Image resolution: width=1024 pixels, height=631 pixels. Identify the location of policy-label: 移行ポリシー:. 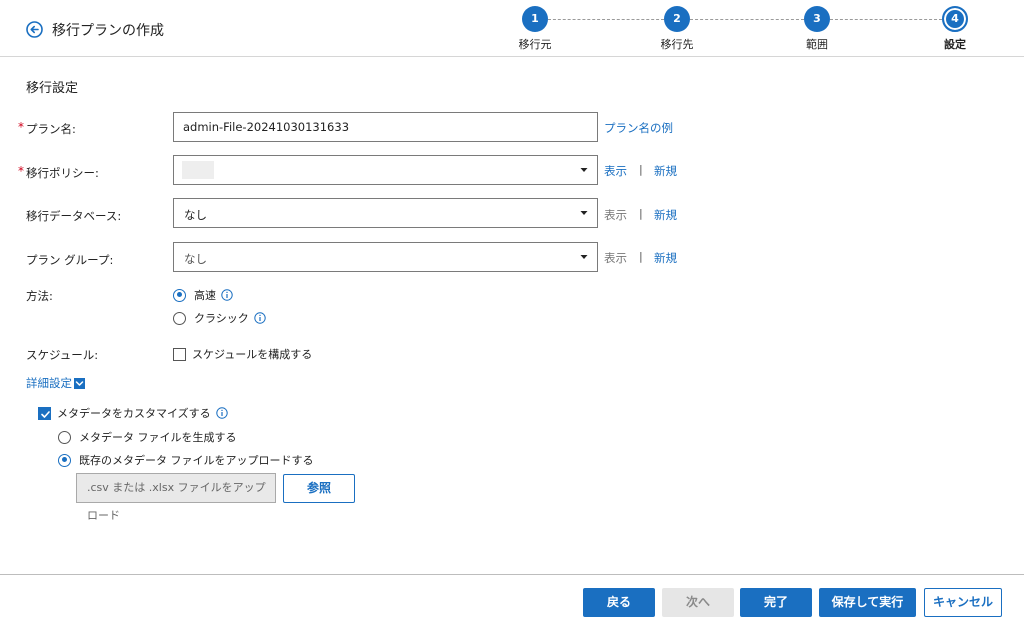
(62, 173).